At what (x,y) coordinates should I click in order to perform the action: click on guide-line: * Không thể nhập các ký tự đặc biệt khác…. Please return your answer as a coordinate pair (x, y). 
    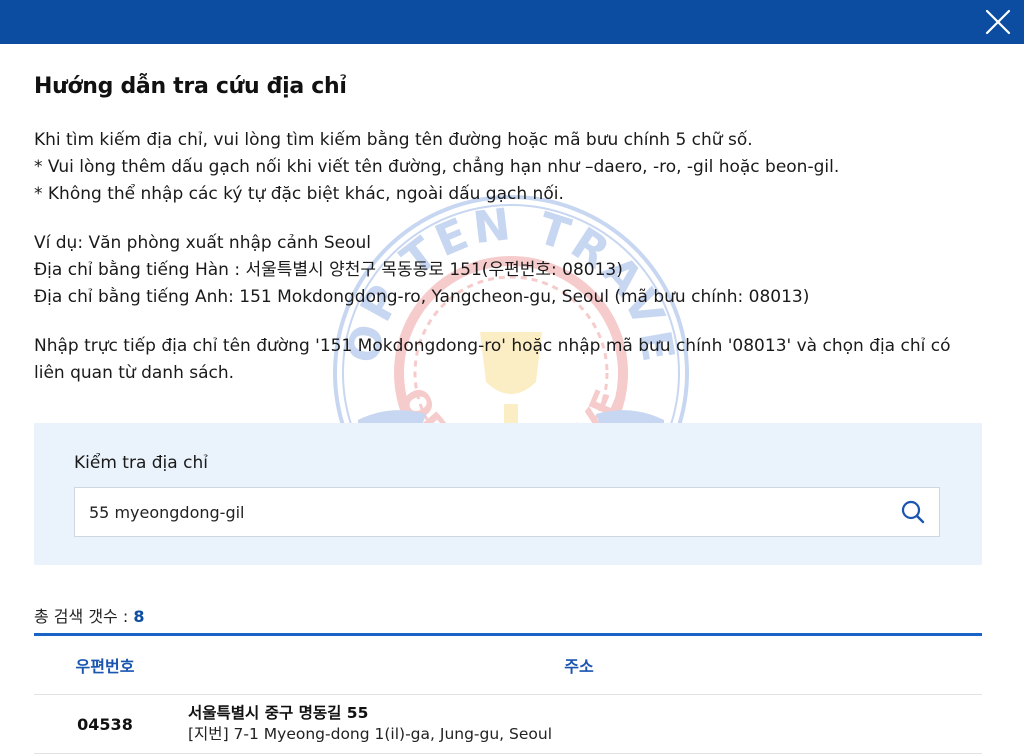
    Looking at the image, I should click on (299, 194).